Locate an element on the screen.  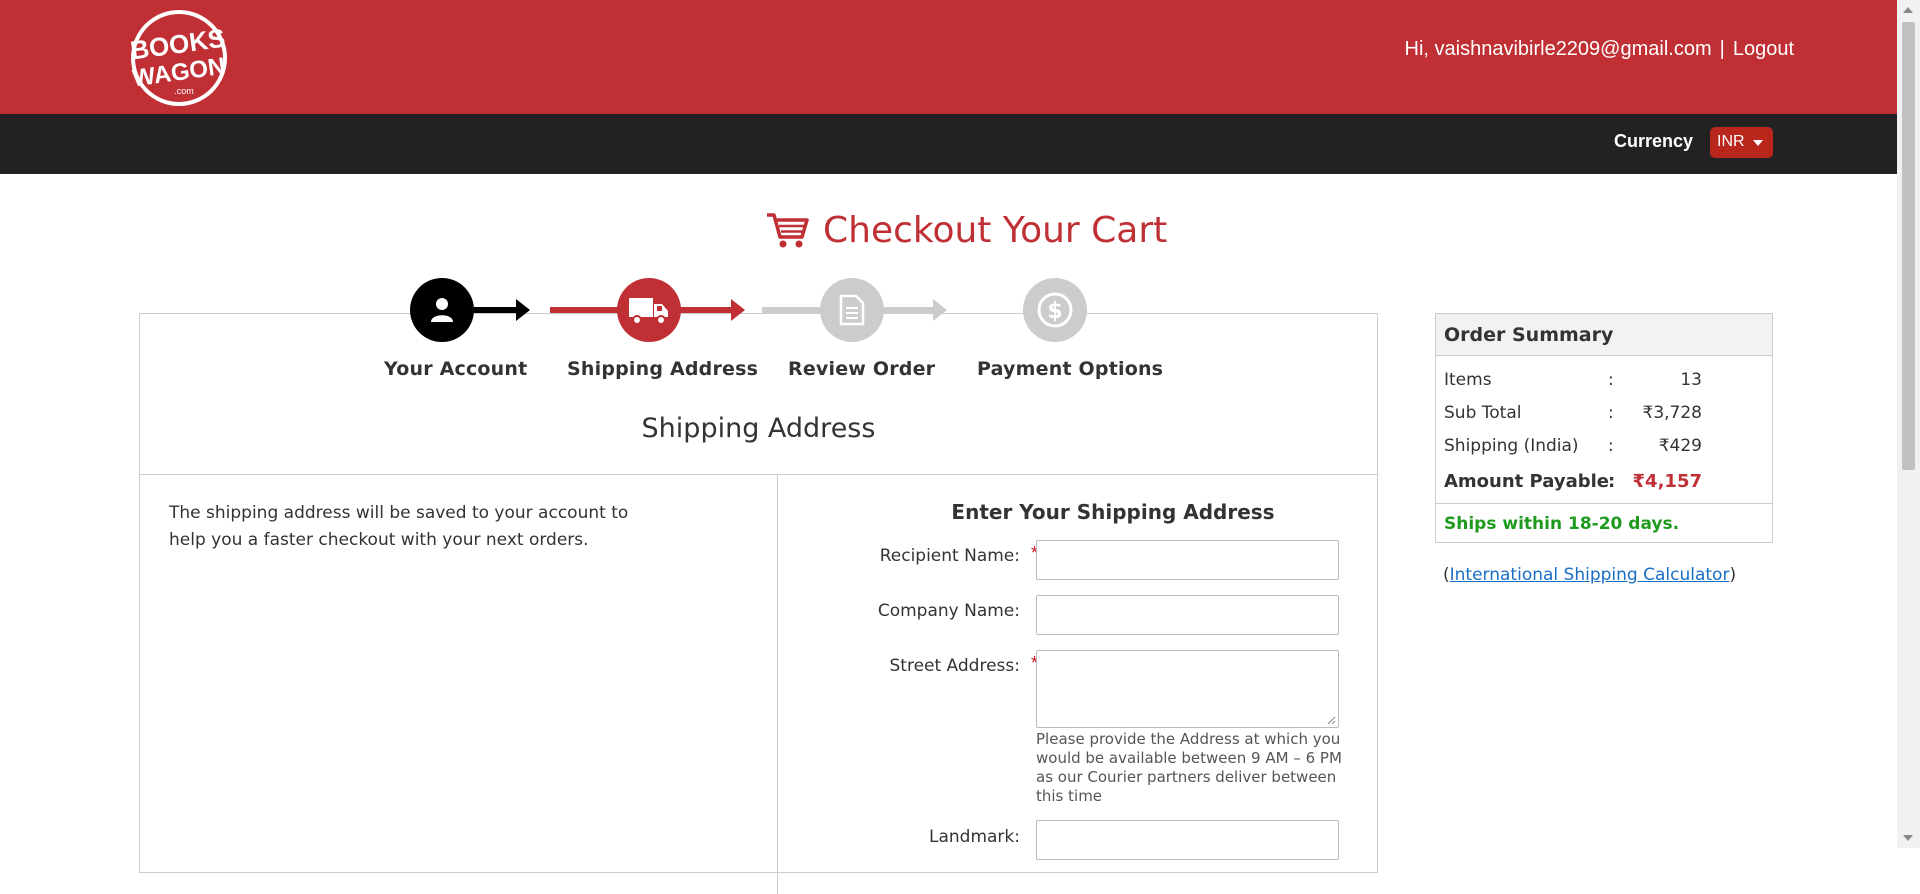
cart-icon is located at coordinates (788, 230).